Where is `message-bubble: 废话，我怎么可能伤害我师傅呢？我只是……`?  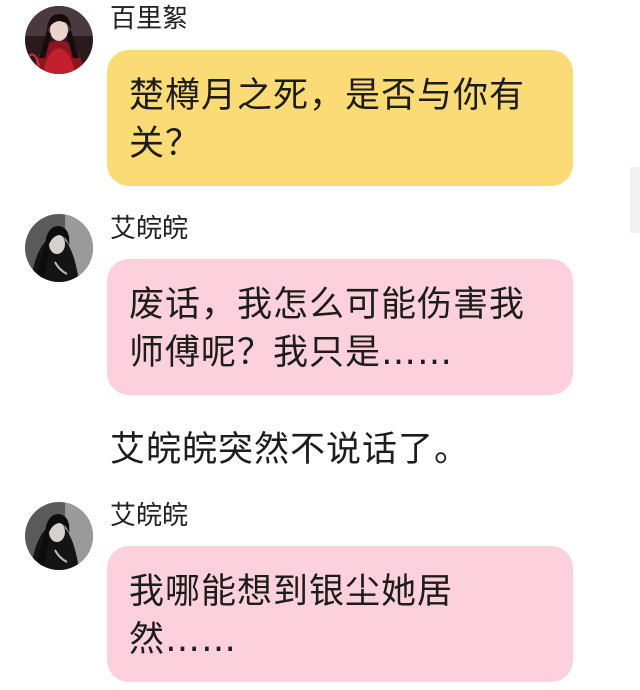 message-bubble: 废话，我怎么可能伤害我师傅呢？我只是…… is located at coordinates (340, 327).